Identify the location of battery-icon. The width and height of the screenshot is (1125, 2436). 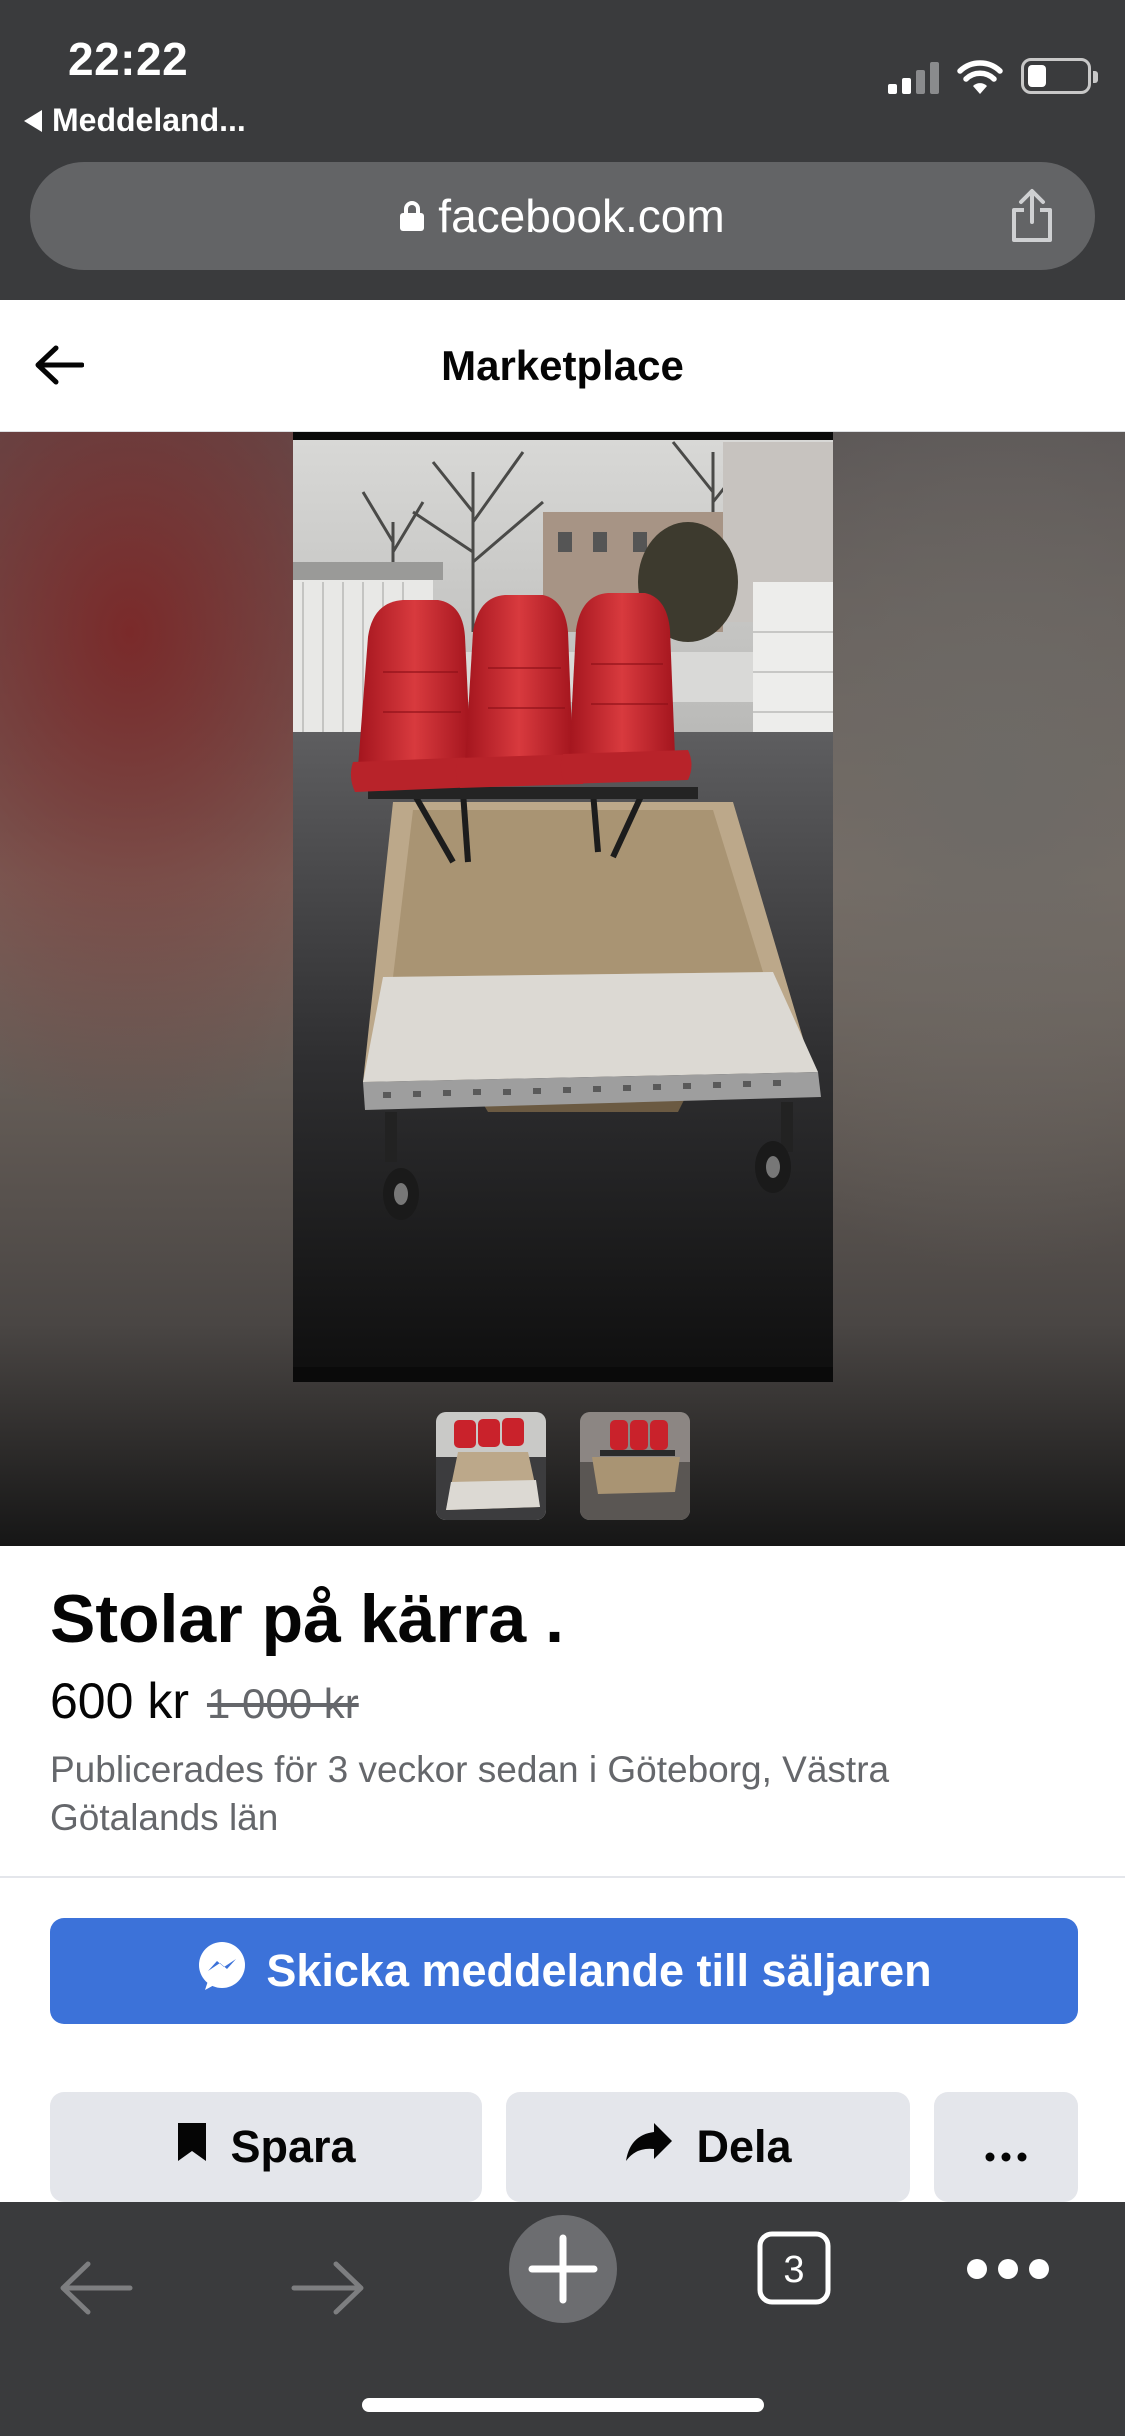
(1059, 76).